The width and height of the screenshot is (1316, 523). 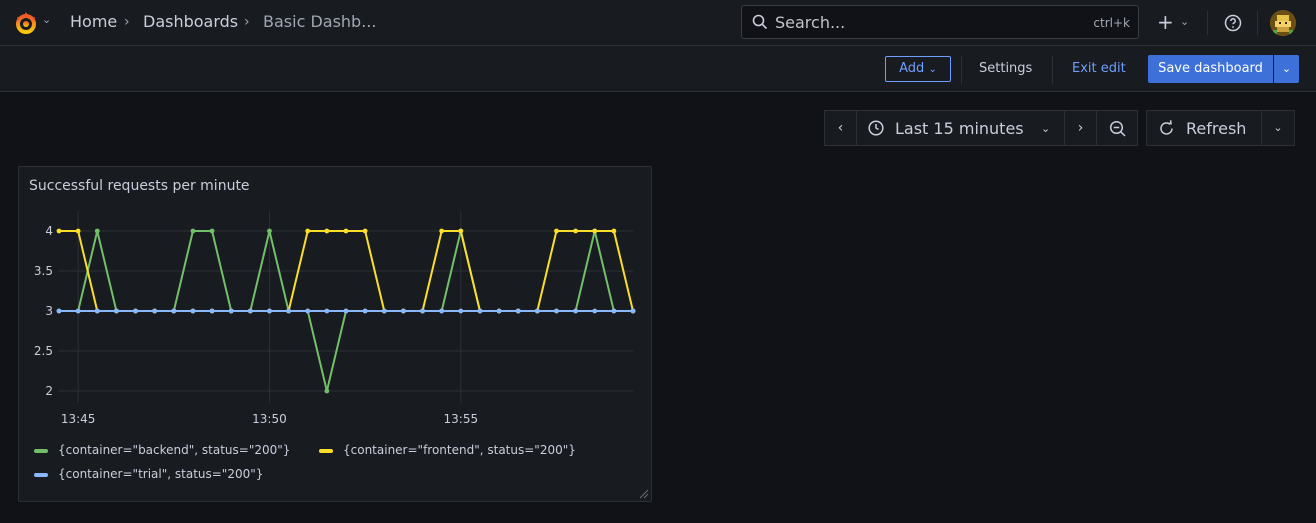 What do you see at coordinates (49, 231) in the screenshot?
I see `y-tick-label: 4` at bounding box center [49, 231].